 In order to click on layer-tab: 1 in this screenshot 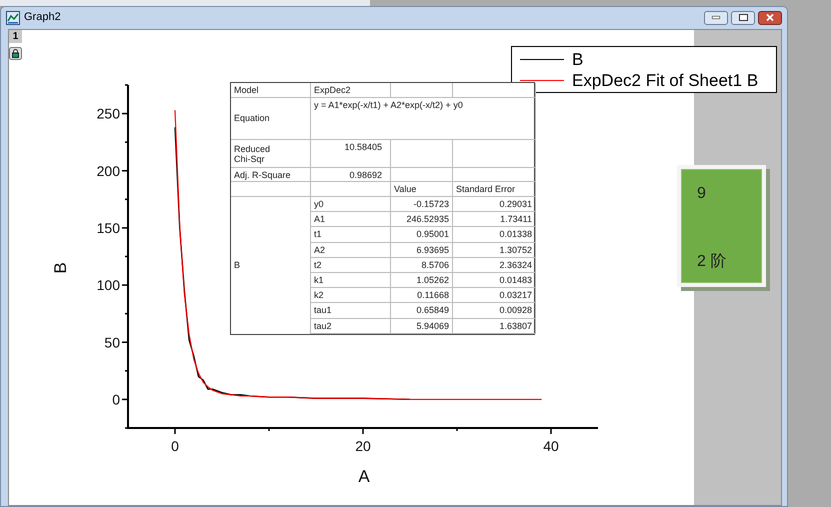, I will do `click(15, 36)`.